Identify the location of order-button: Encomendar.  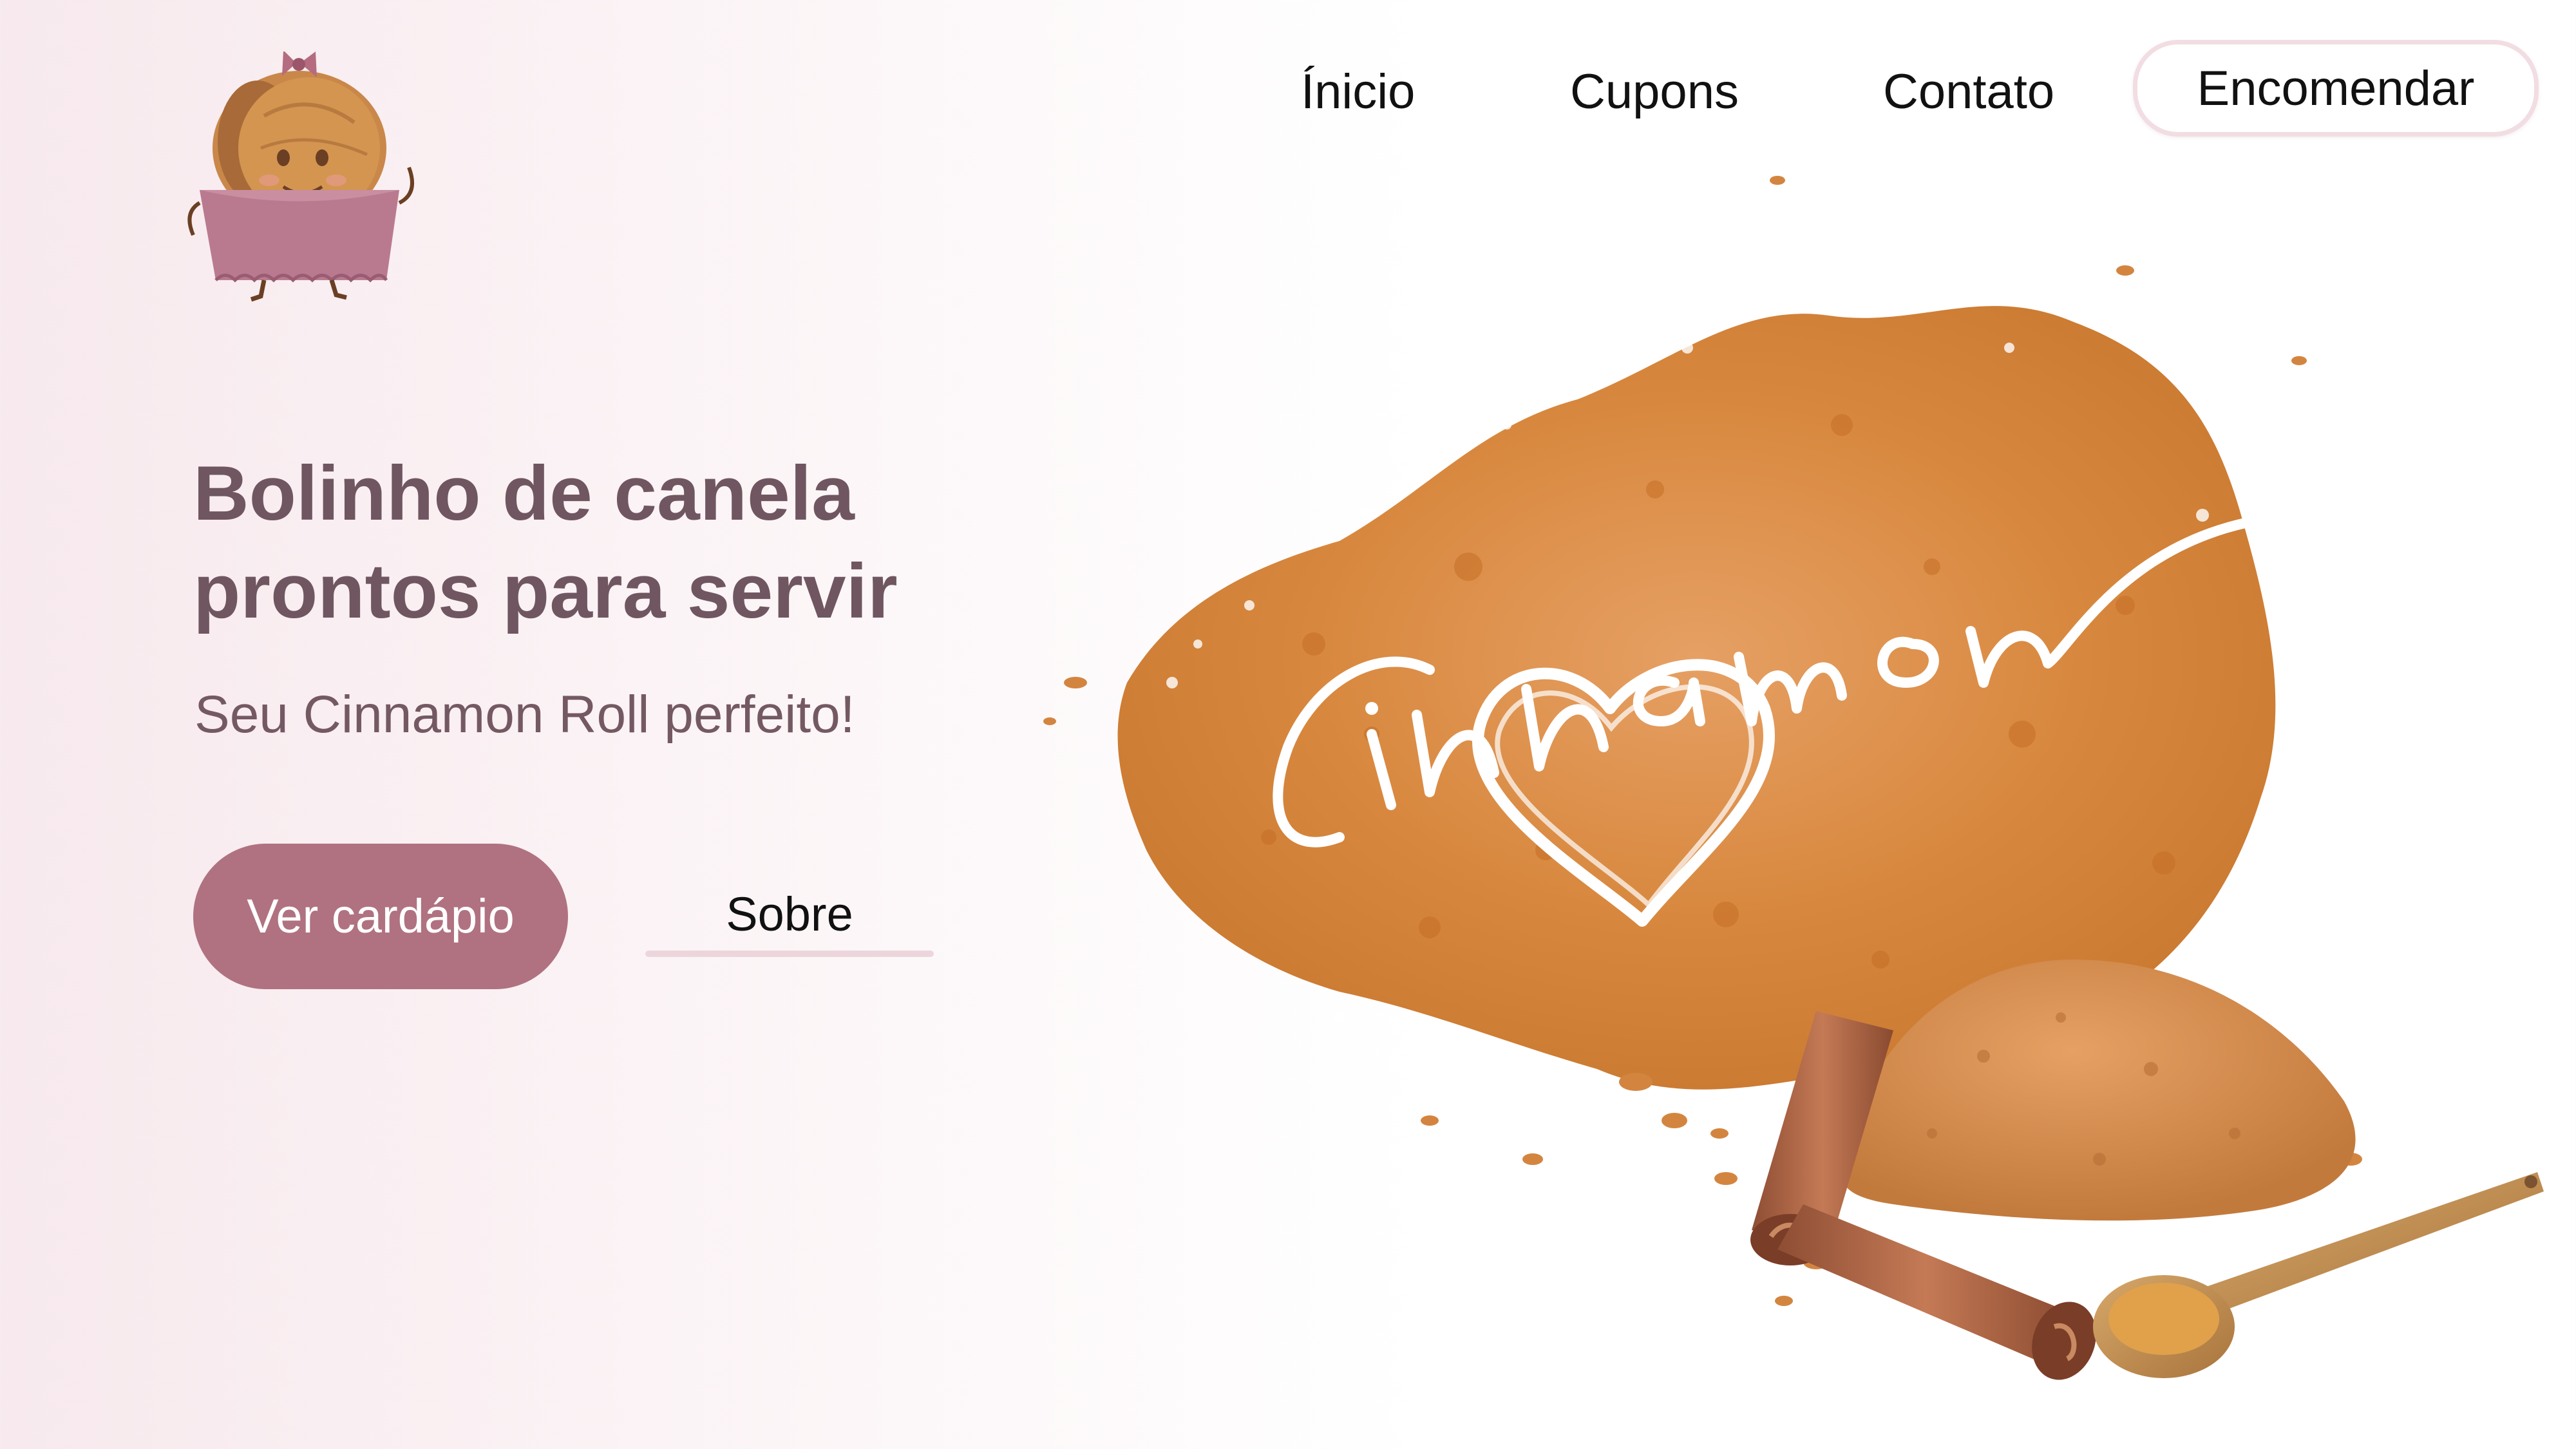
(2336, 88).